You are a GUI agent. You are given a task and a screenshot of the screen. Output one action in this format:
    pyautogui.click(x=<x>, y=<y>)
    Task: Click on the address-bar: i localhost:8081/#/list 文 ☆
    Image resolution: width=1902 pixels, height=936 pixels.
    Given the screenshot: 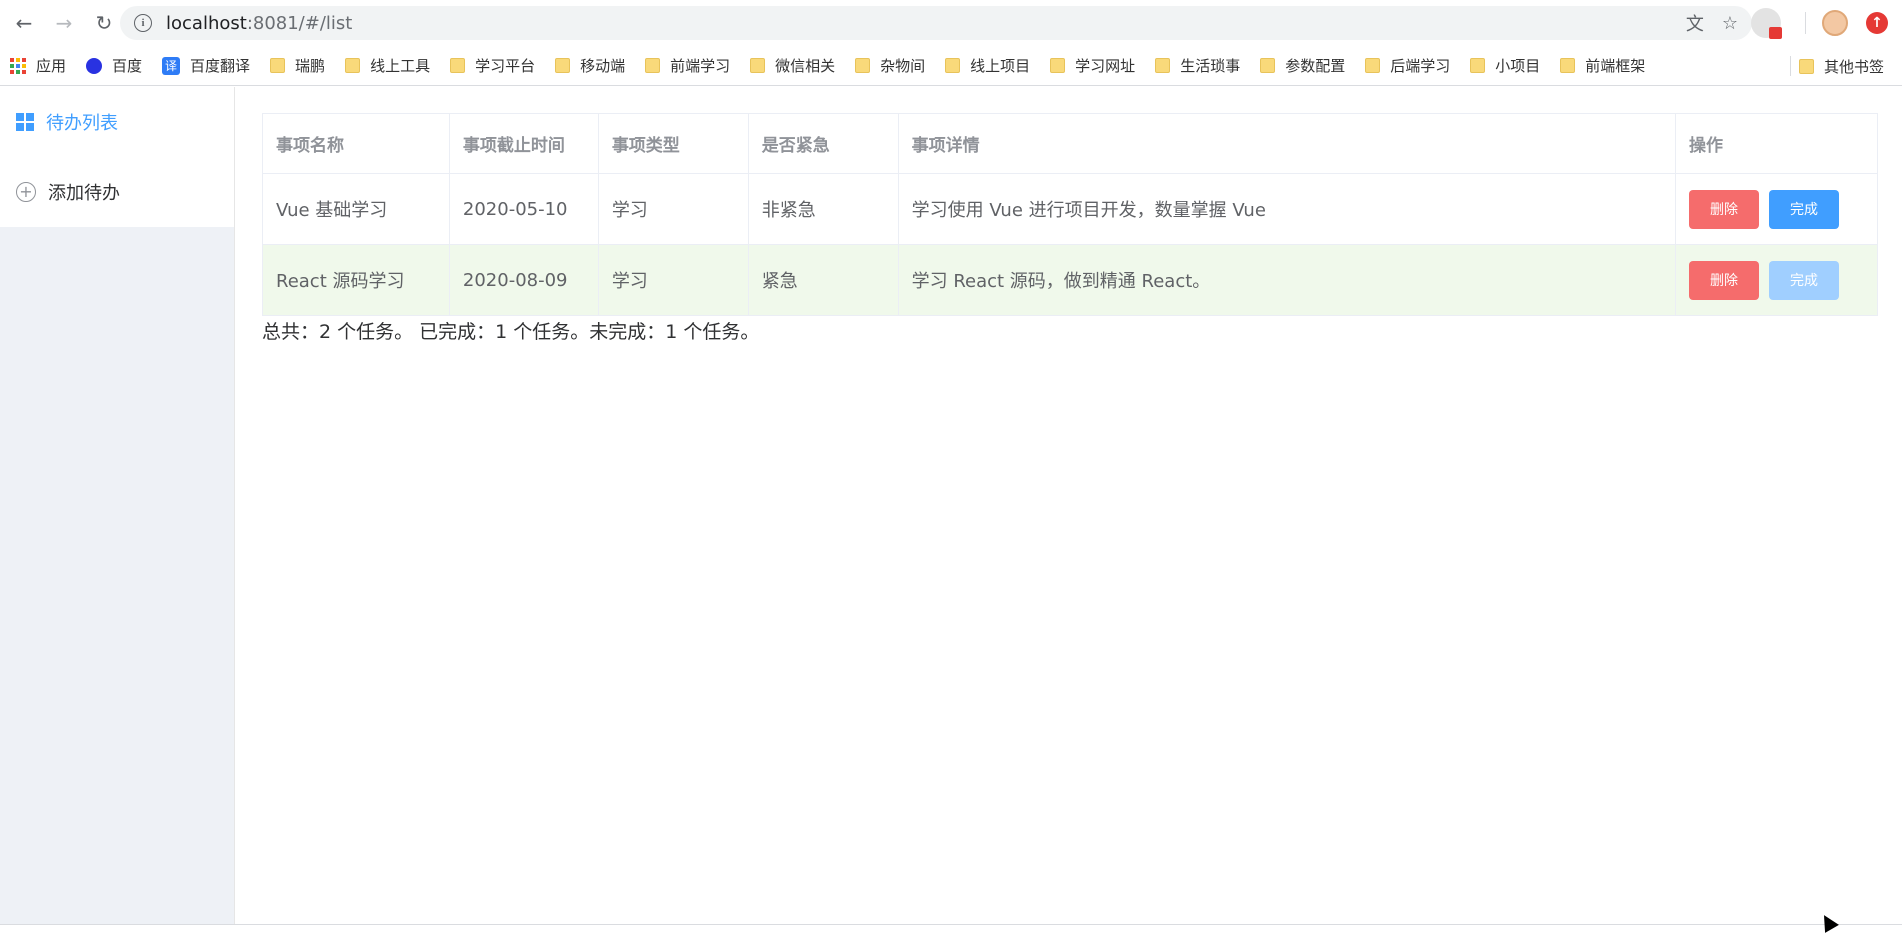 What is the action you would take?
    pyautogui.click(x=936, y=23)
    